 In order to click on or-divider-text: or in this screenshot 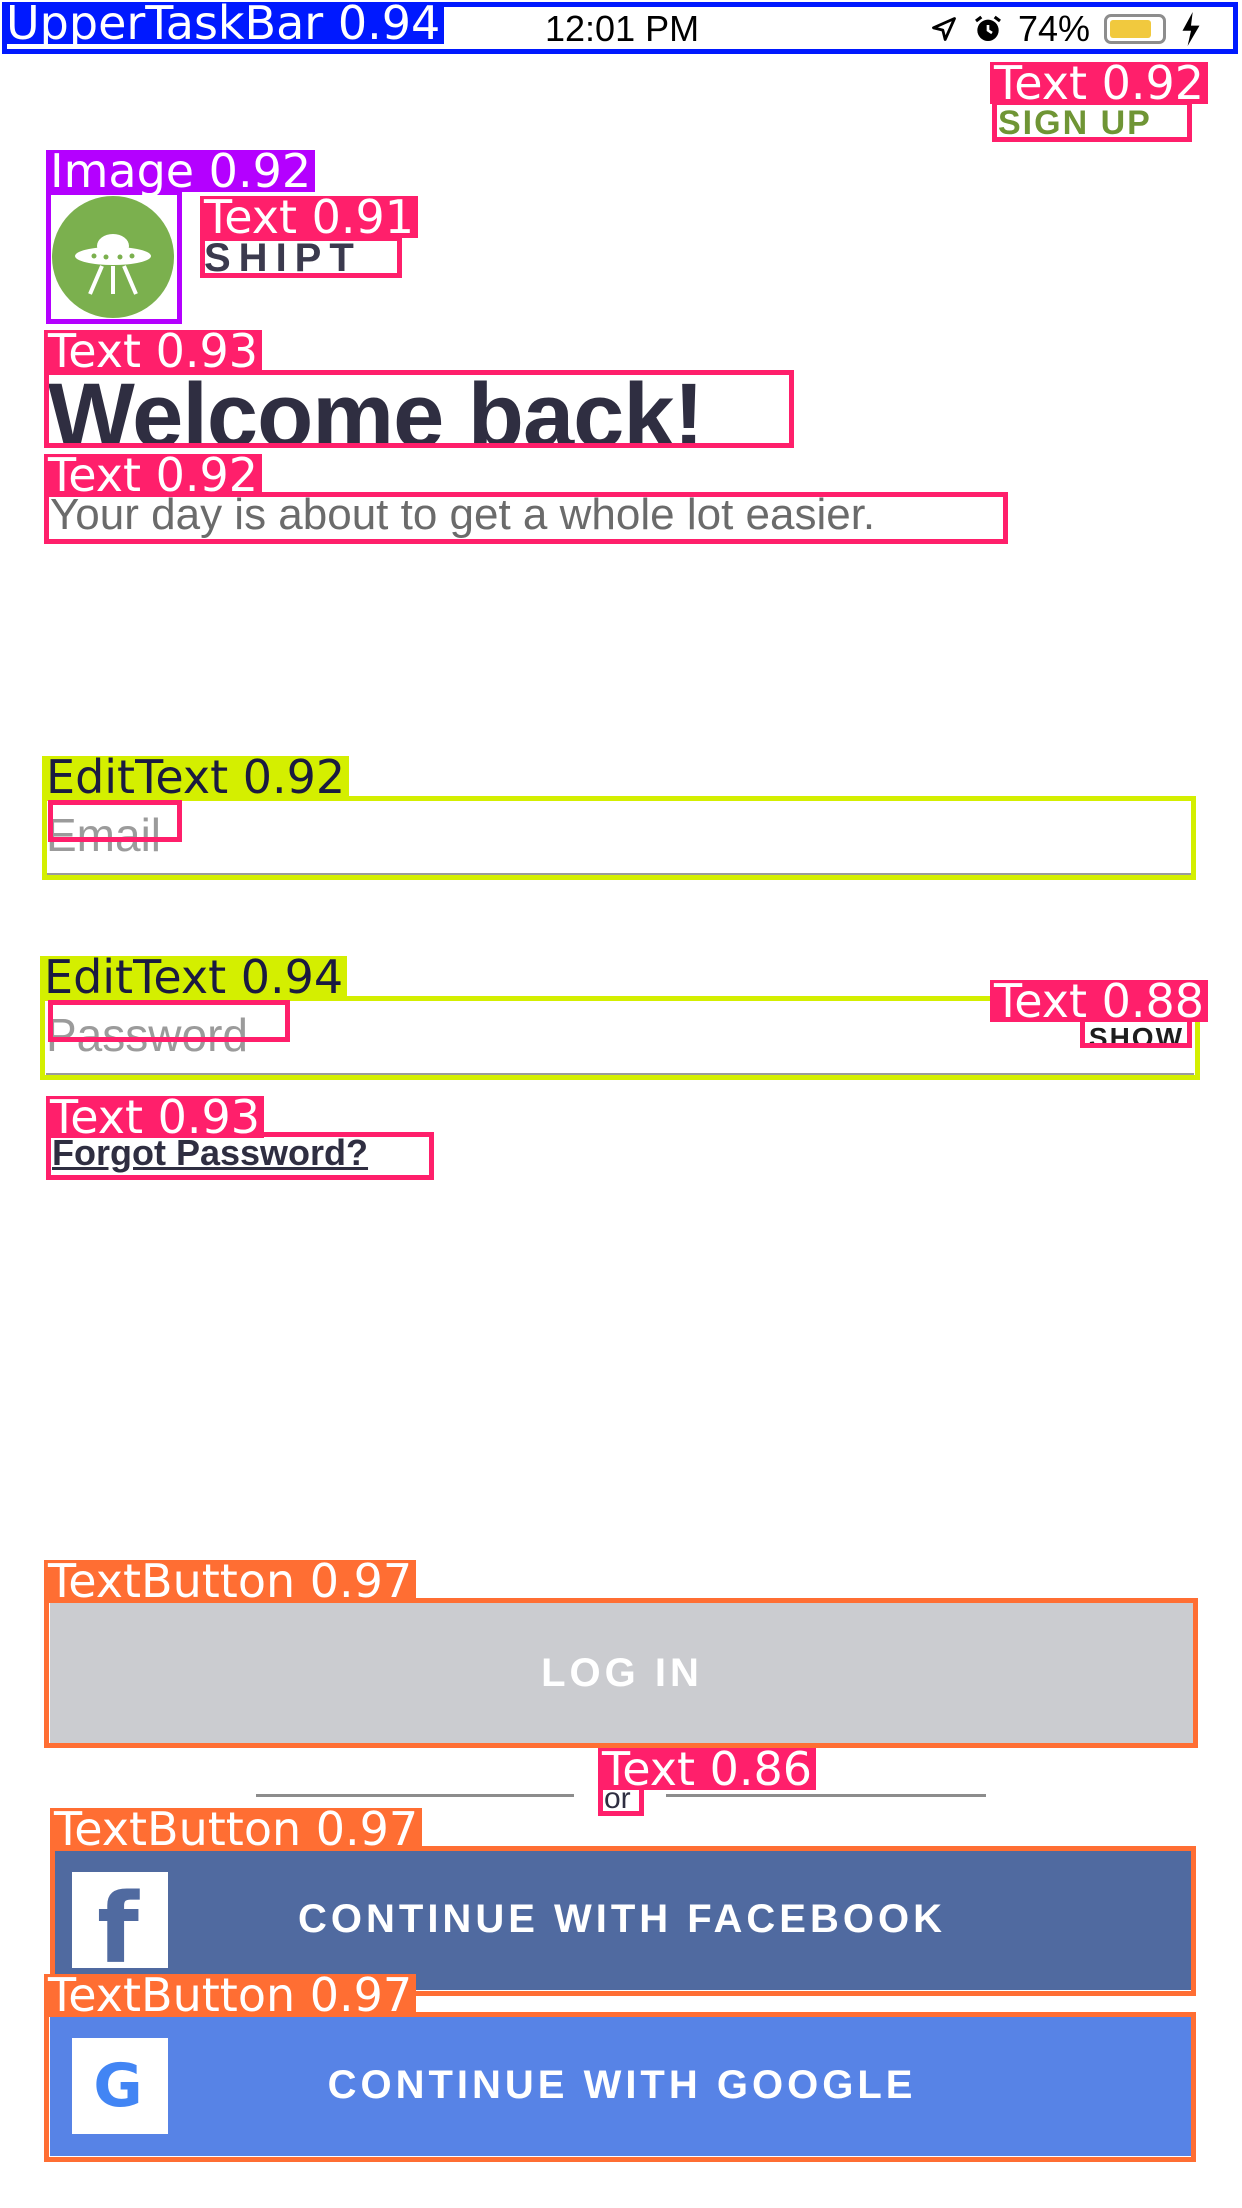, I will do `click(617, 1798)`.